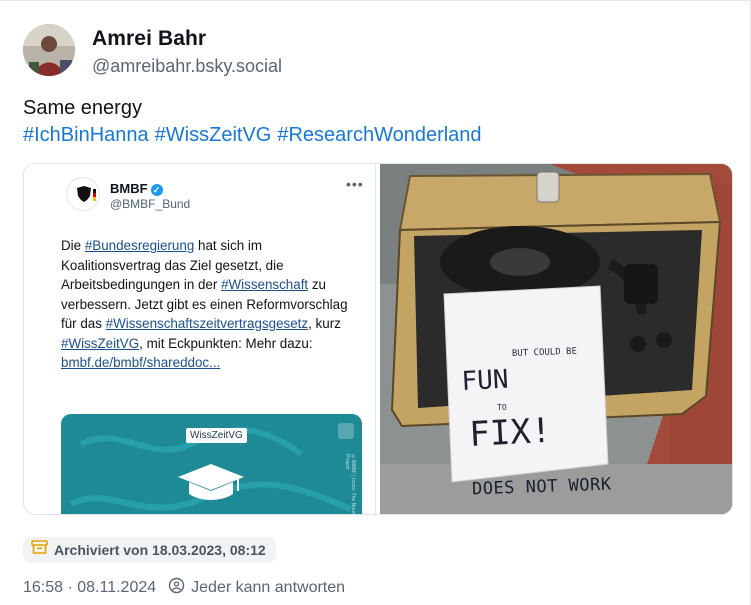 The height and width of the screenshot is (605, 751). I want to click on sign-line4: TO, so click(502, 407).